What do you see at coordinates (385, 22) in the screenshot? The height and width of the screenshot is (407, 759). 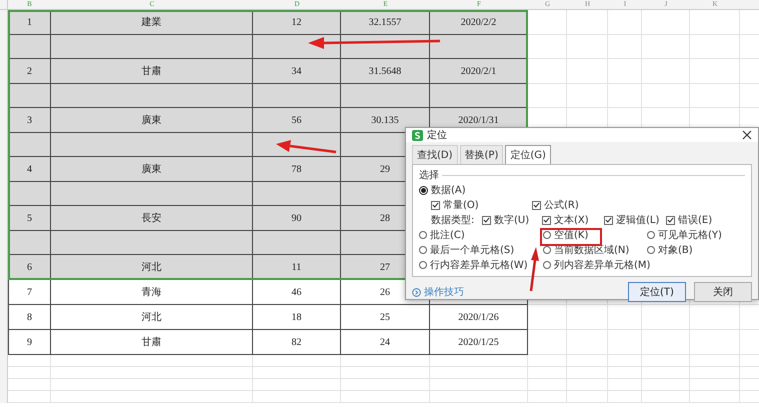 I see `table-cell: 32.1557` at bounding box center [385, 22].